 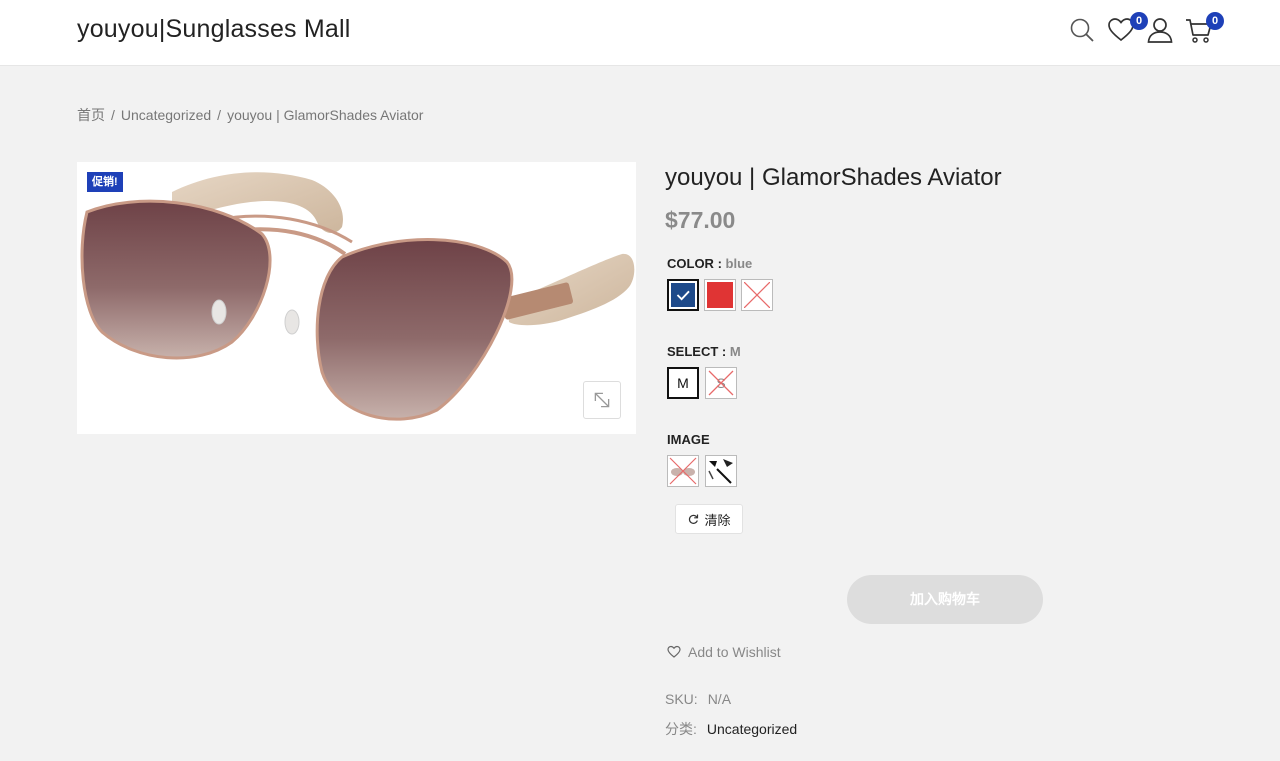 What do you see at coordinates (105, 182) in the screenshot?
I see `sale-badge: 促销!` at bounding box center [105, 182].